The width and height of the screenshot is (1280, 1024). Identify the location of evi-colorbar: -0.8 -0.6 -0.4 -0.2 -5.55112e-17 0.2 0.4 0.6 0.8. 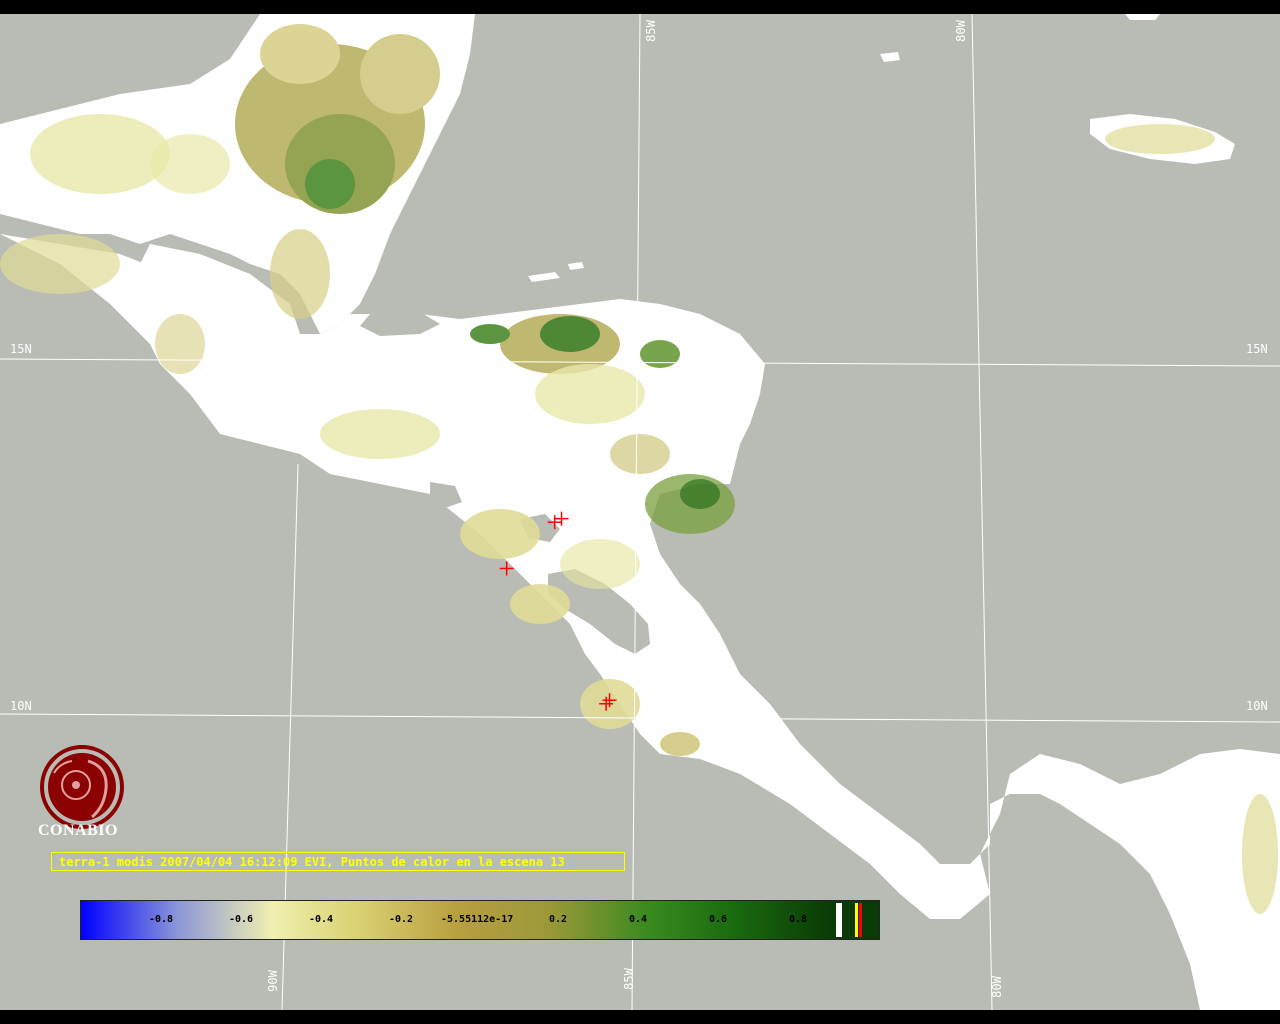
(480, 920).